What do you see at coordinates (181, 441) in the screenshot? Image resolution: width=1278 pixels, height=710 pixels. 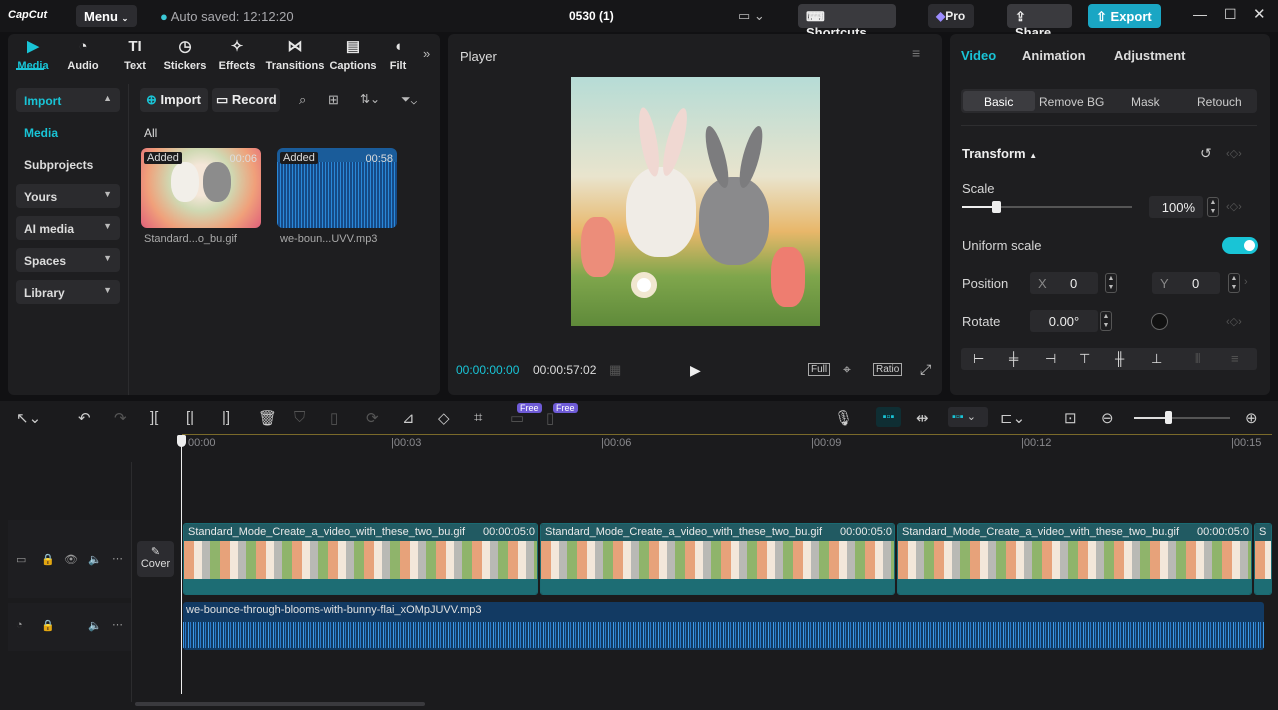 I see `playhead-handle` at bounding box center [181, 441].